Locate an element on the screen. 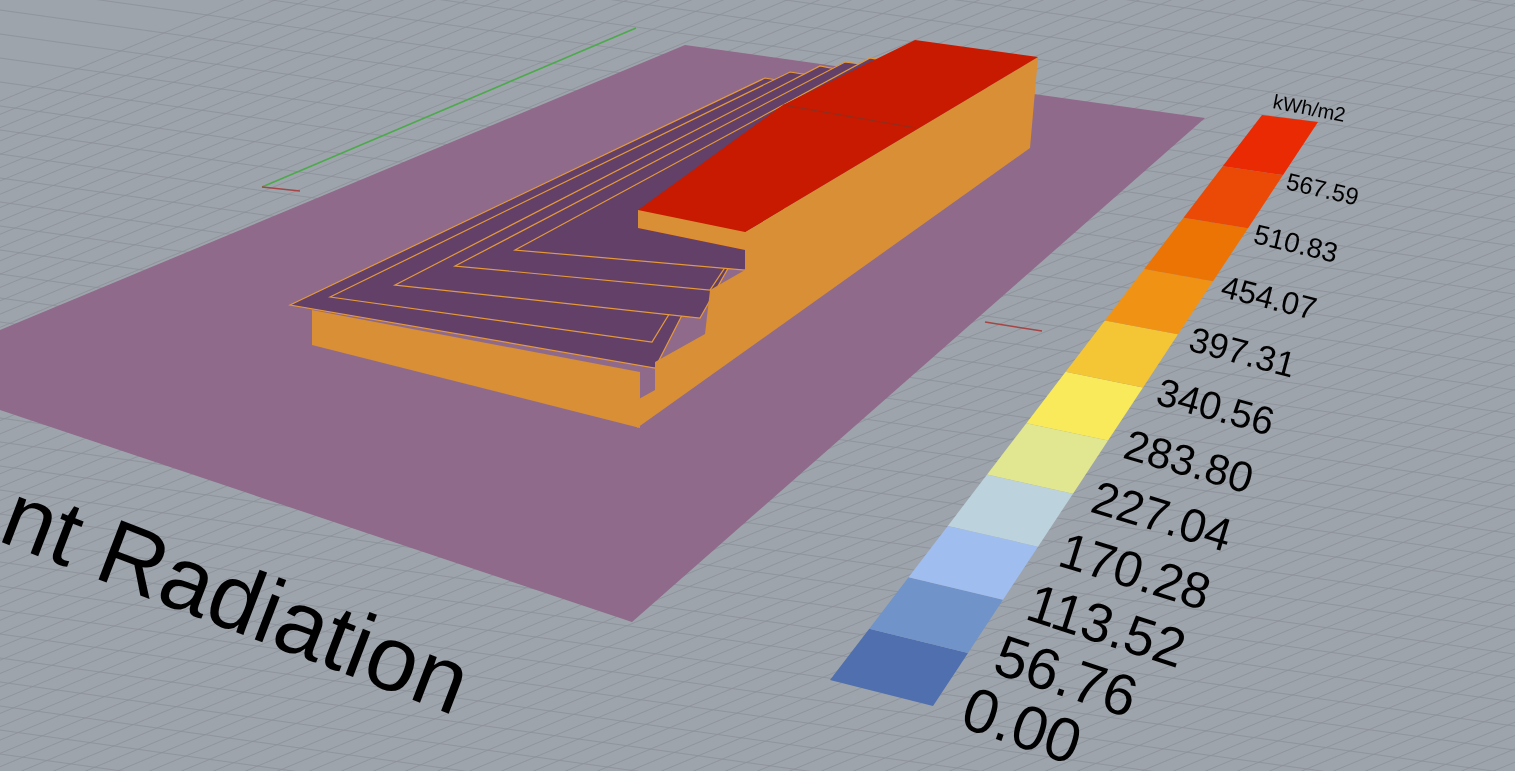 The image size is (1515, 771). legend-unit: kWh/m2 is located at coordinates (1309, 108).